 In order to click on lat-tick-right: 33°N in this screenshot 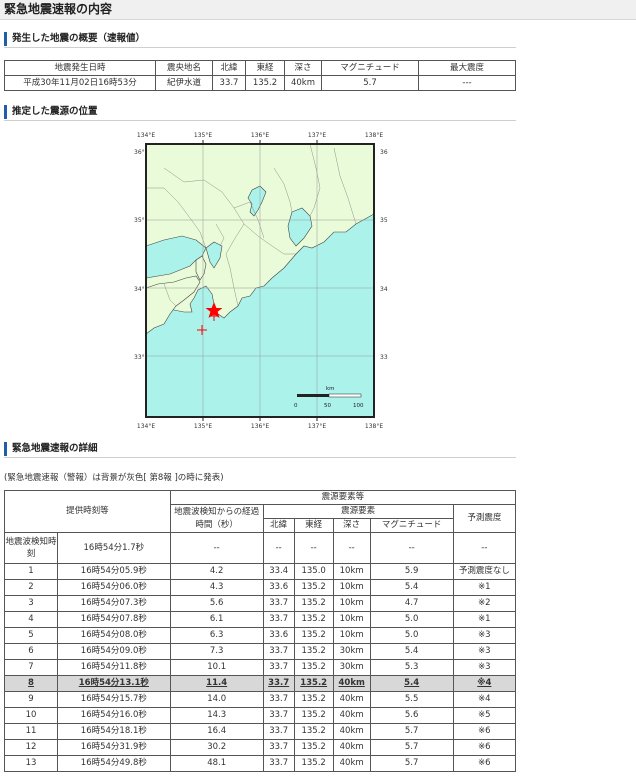, I will do `click(384, 357)`.